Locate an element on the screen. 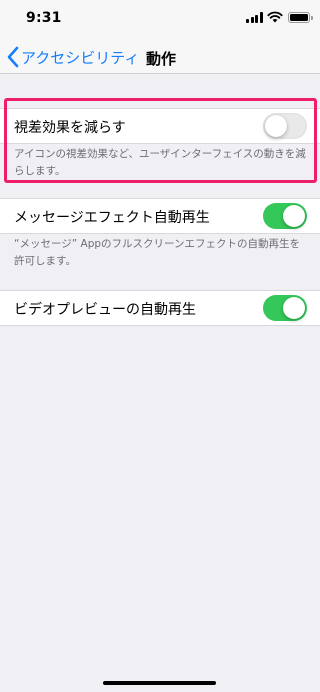  page-title: 動作 is located at coordinates (161, 59).